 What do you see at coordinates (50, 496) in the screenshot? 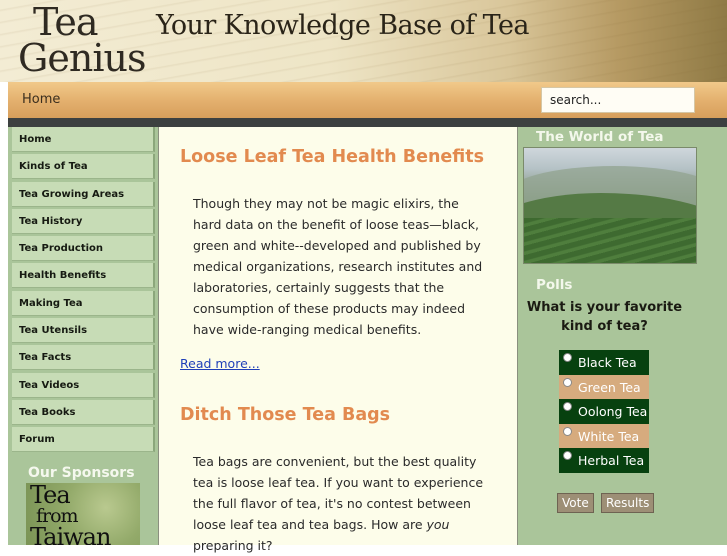
I see `sponsor-text-line-1: Tea` at bounding box center [50, 496].